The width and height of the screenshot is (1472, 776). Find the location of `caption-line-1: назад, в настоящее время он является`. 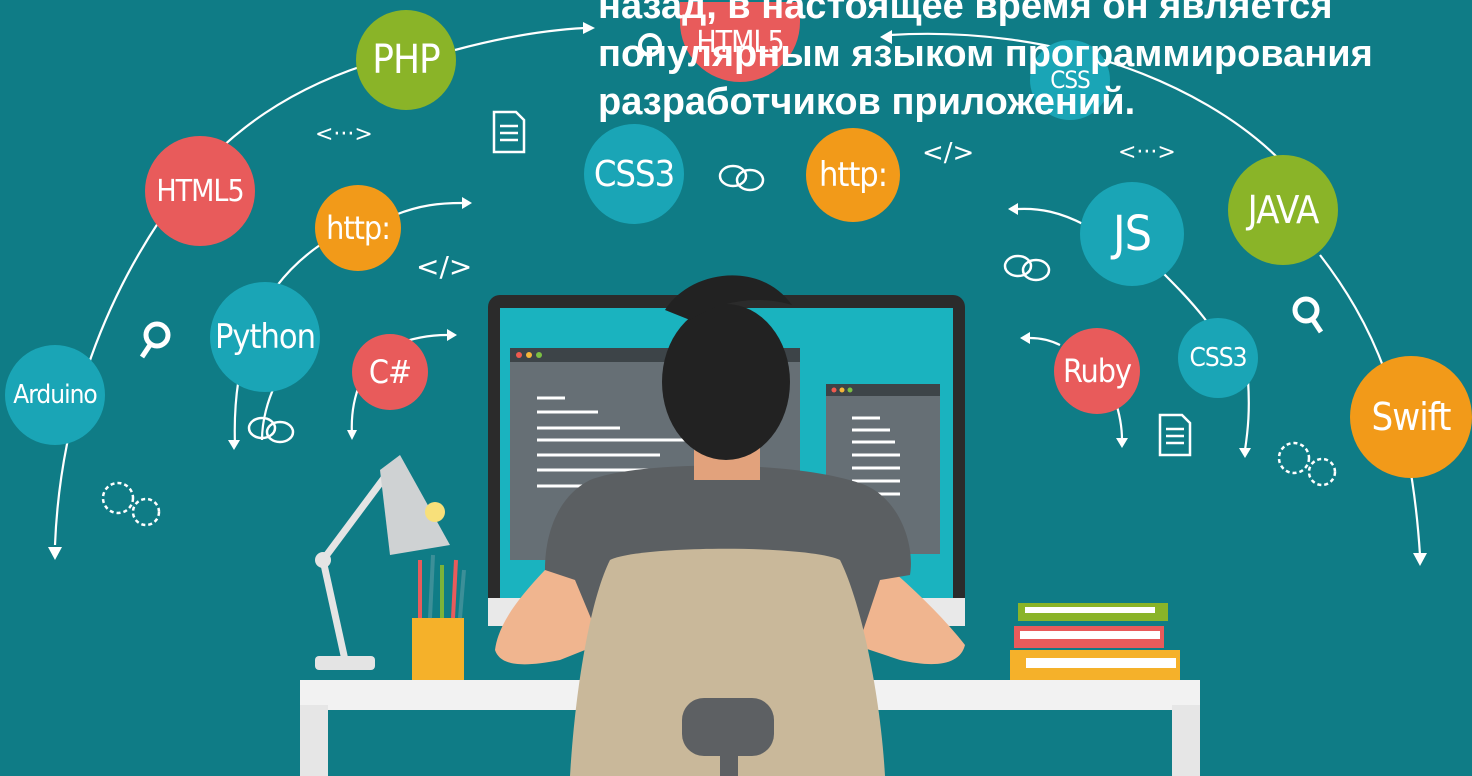

caption-line-1: назад, в настоящее время он является is located at coordinates (965, 13).